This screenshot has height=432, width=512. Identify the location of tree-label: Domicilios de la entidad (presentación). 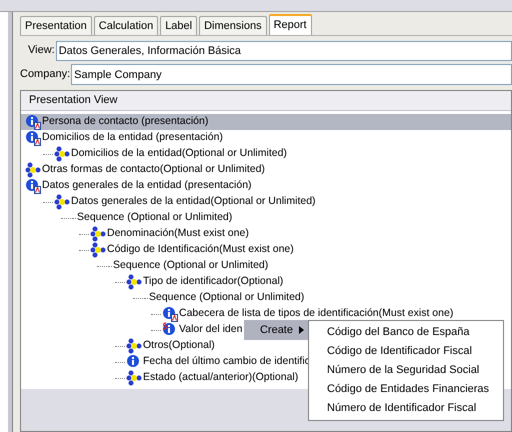
(132, 138).